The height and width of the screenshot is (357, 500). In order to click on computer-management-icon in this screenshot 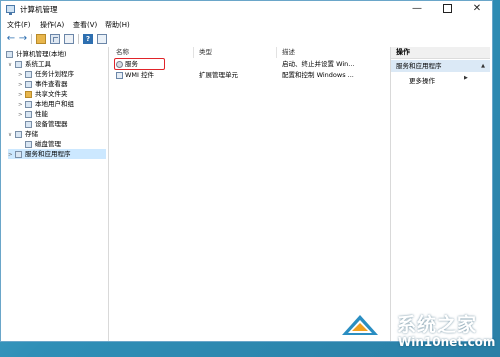, I will do `click(10, 10)`.